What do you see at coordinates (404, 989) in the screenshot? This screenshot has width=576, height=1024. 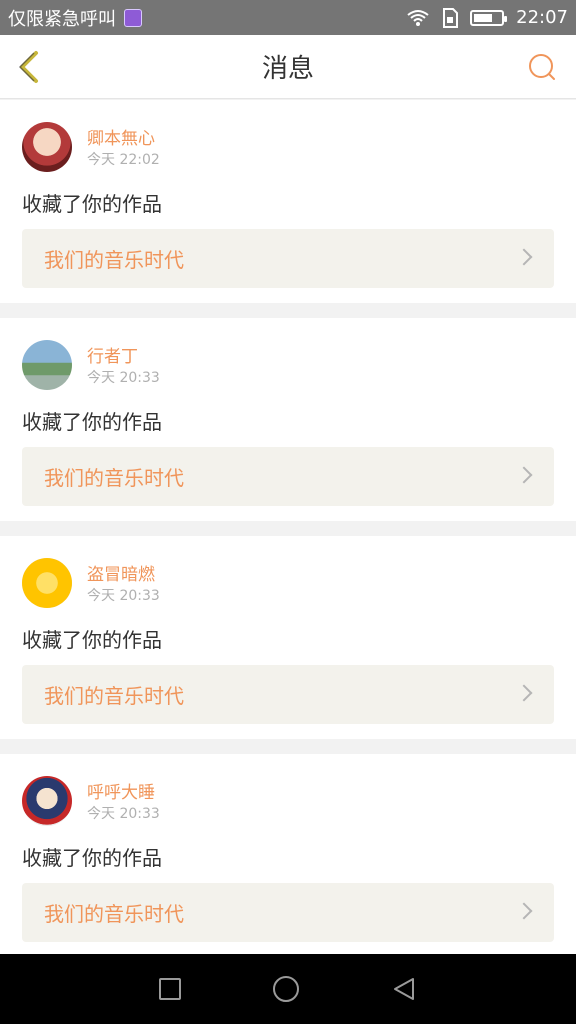 I see `back-icon` at bounding box center [404, 989].